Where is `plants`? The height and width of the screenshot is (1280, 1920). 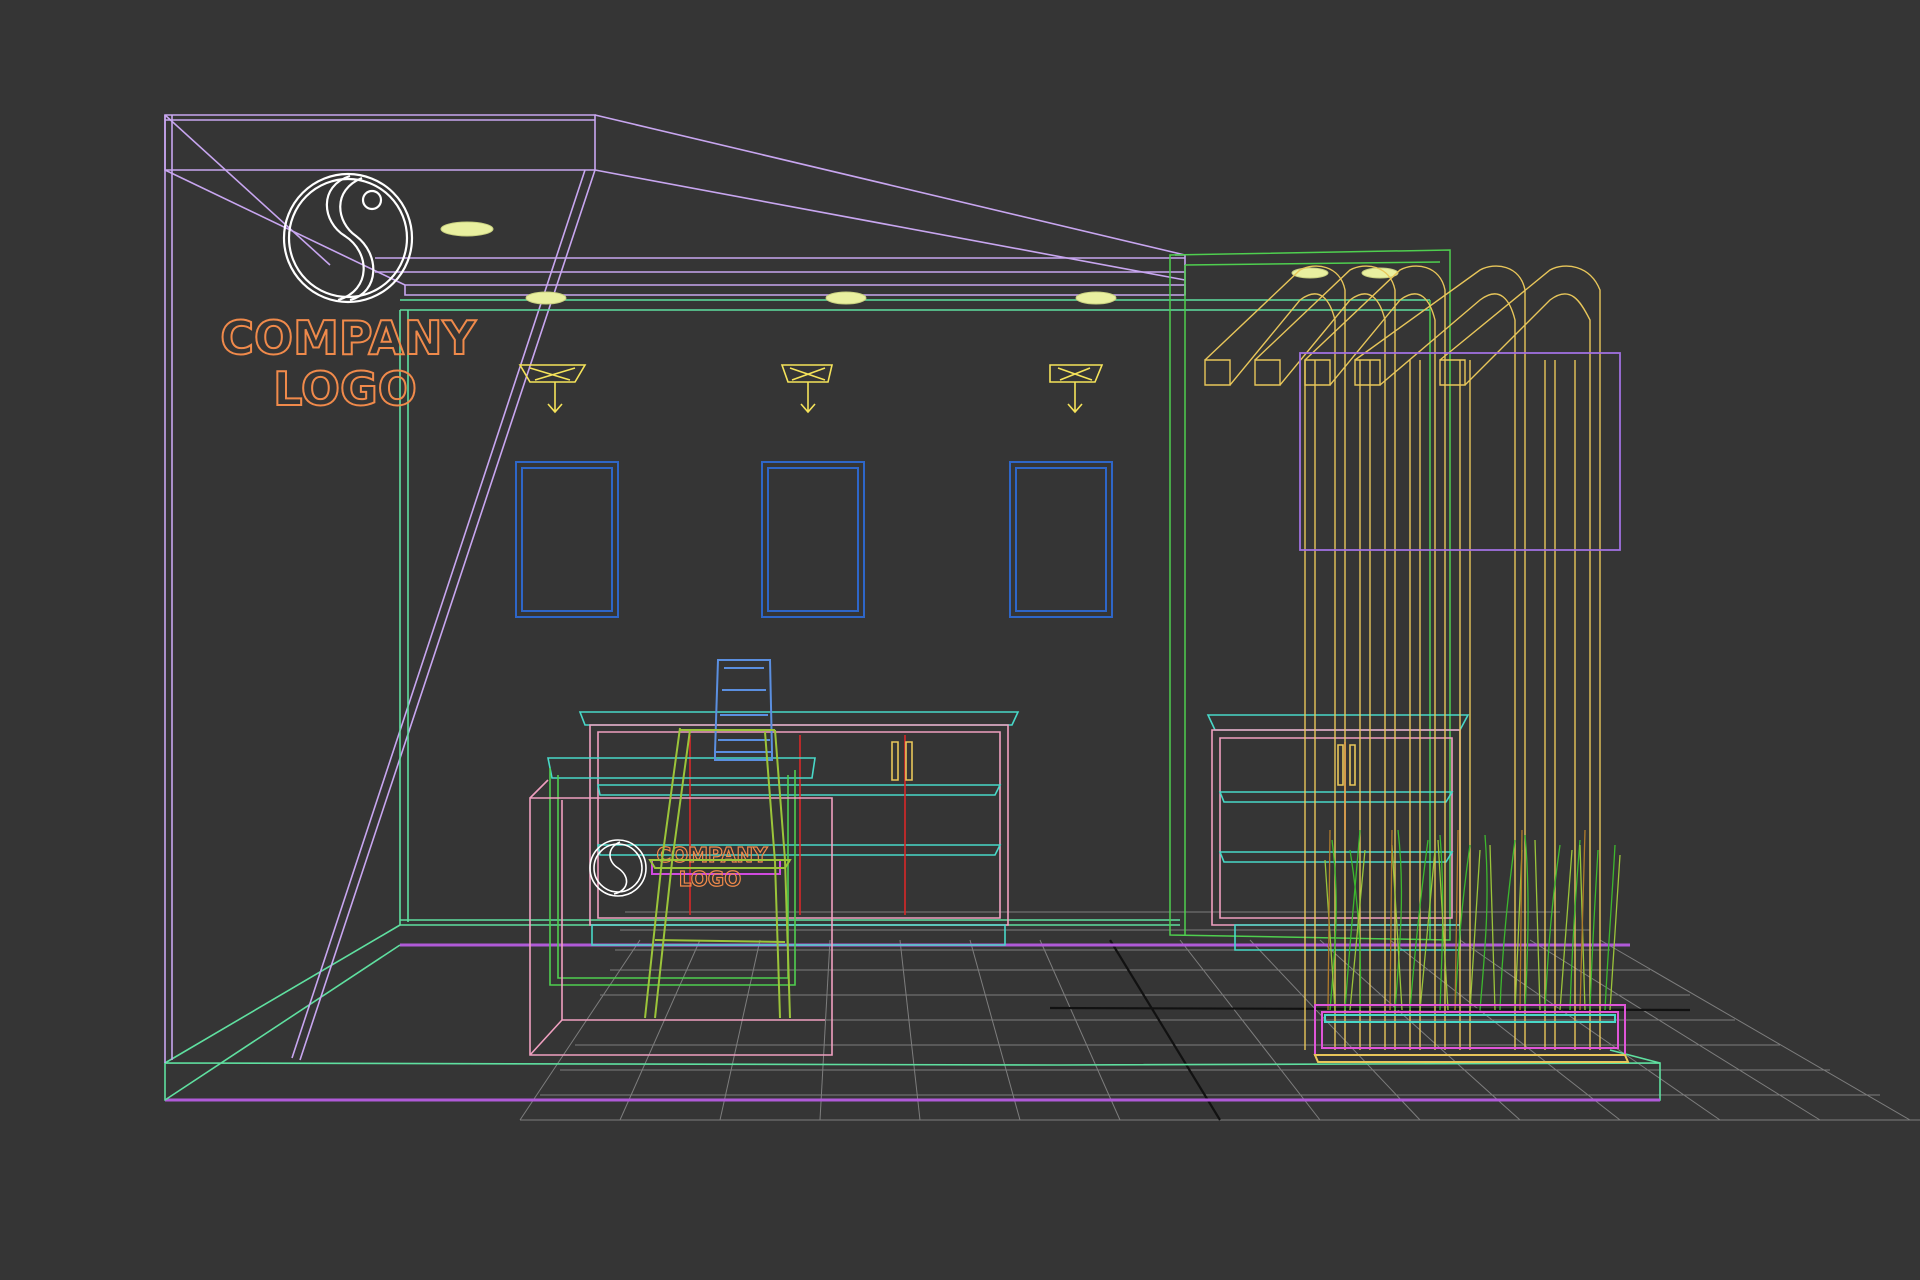 plants is located at coordinates (1472, 920).